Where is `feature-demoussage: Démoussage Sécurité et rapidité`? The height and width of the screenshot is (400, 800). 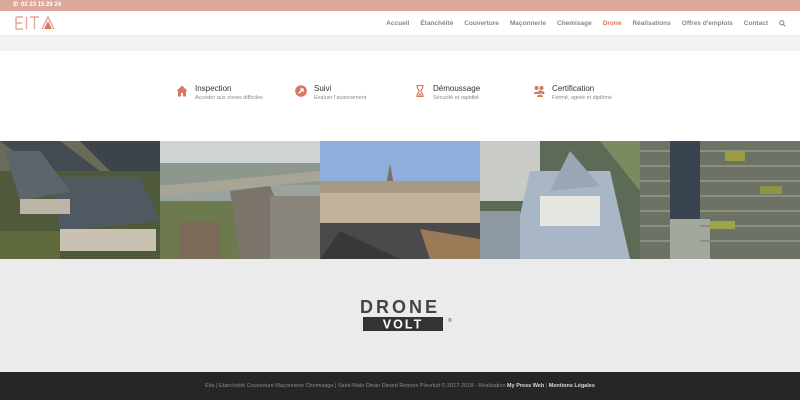 feature-demoussage: Démoussage Sécurité et rapidité is located at coordinates (447, 93).